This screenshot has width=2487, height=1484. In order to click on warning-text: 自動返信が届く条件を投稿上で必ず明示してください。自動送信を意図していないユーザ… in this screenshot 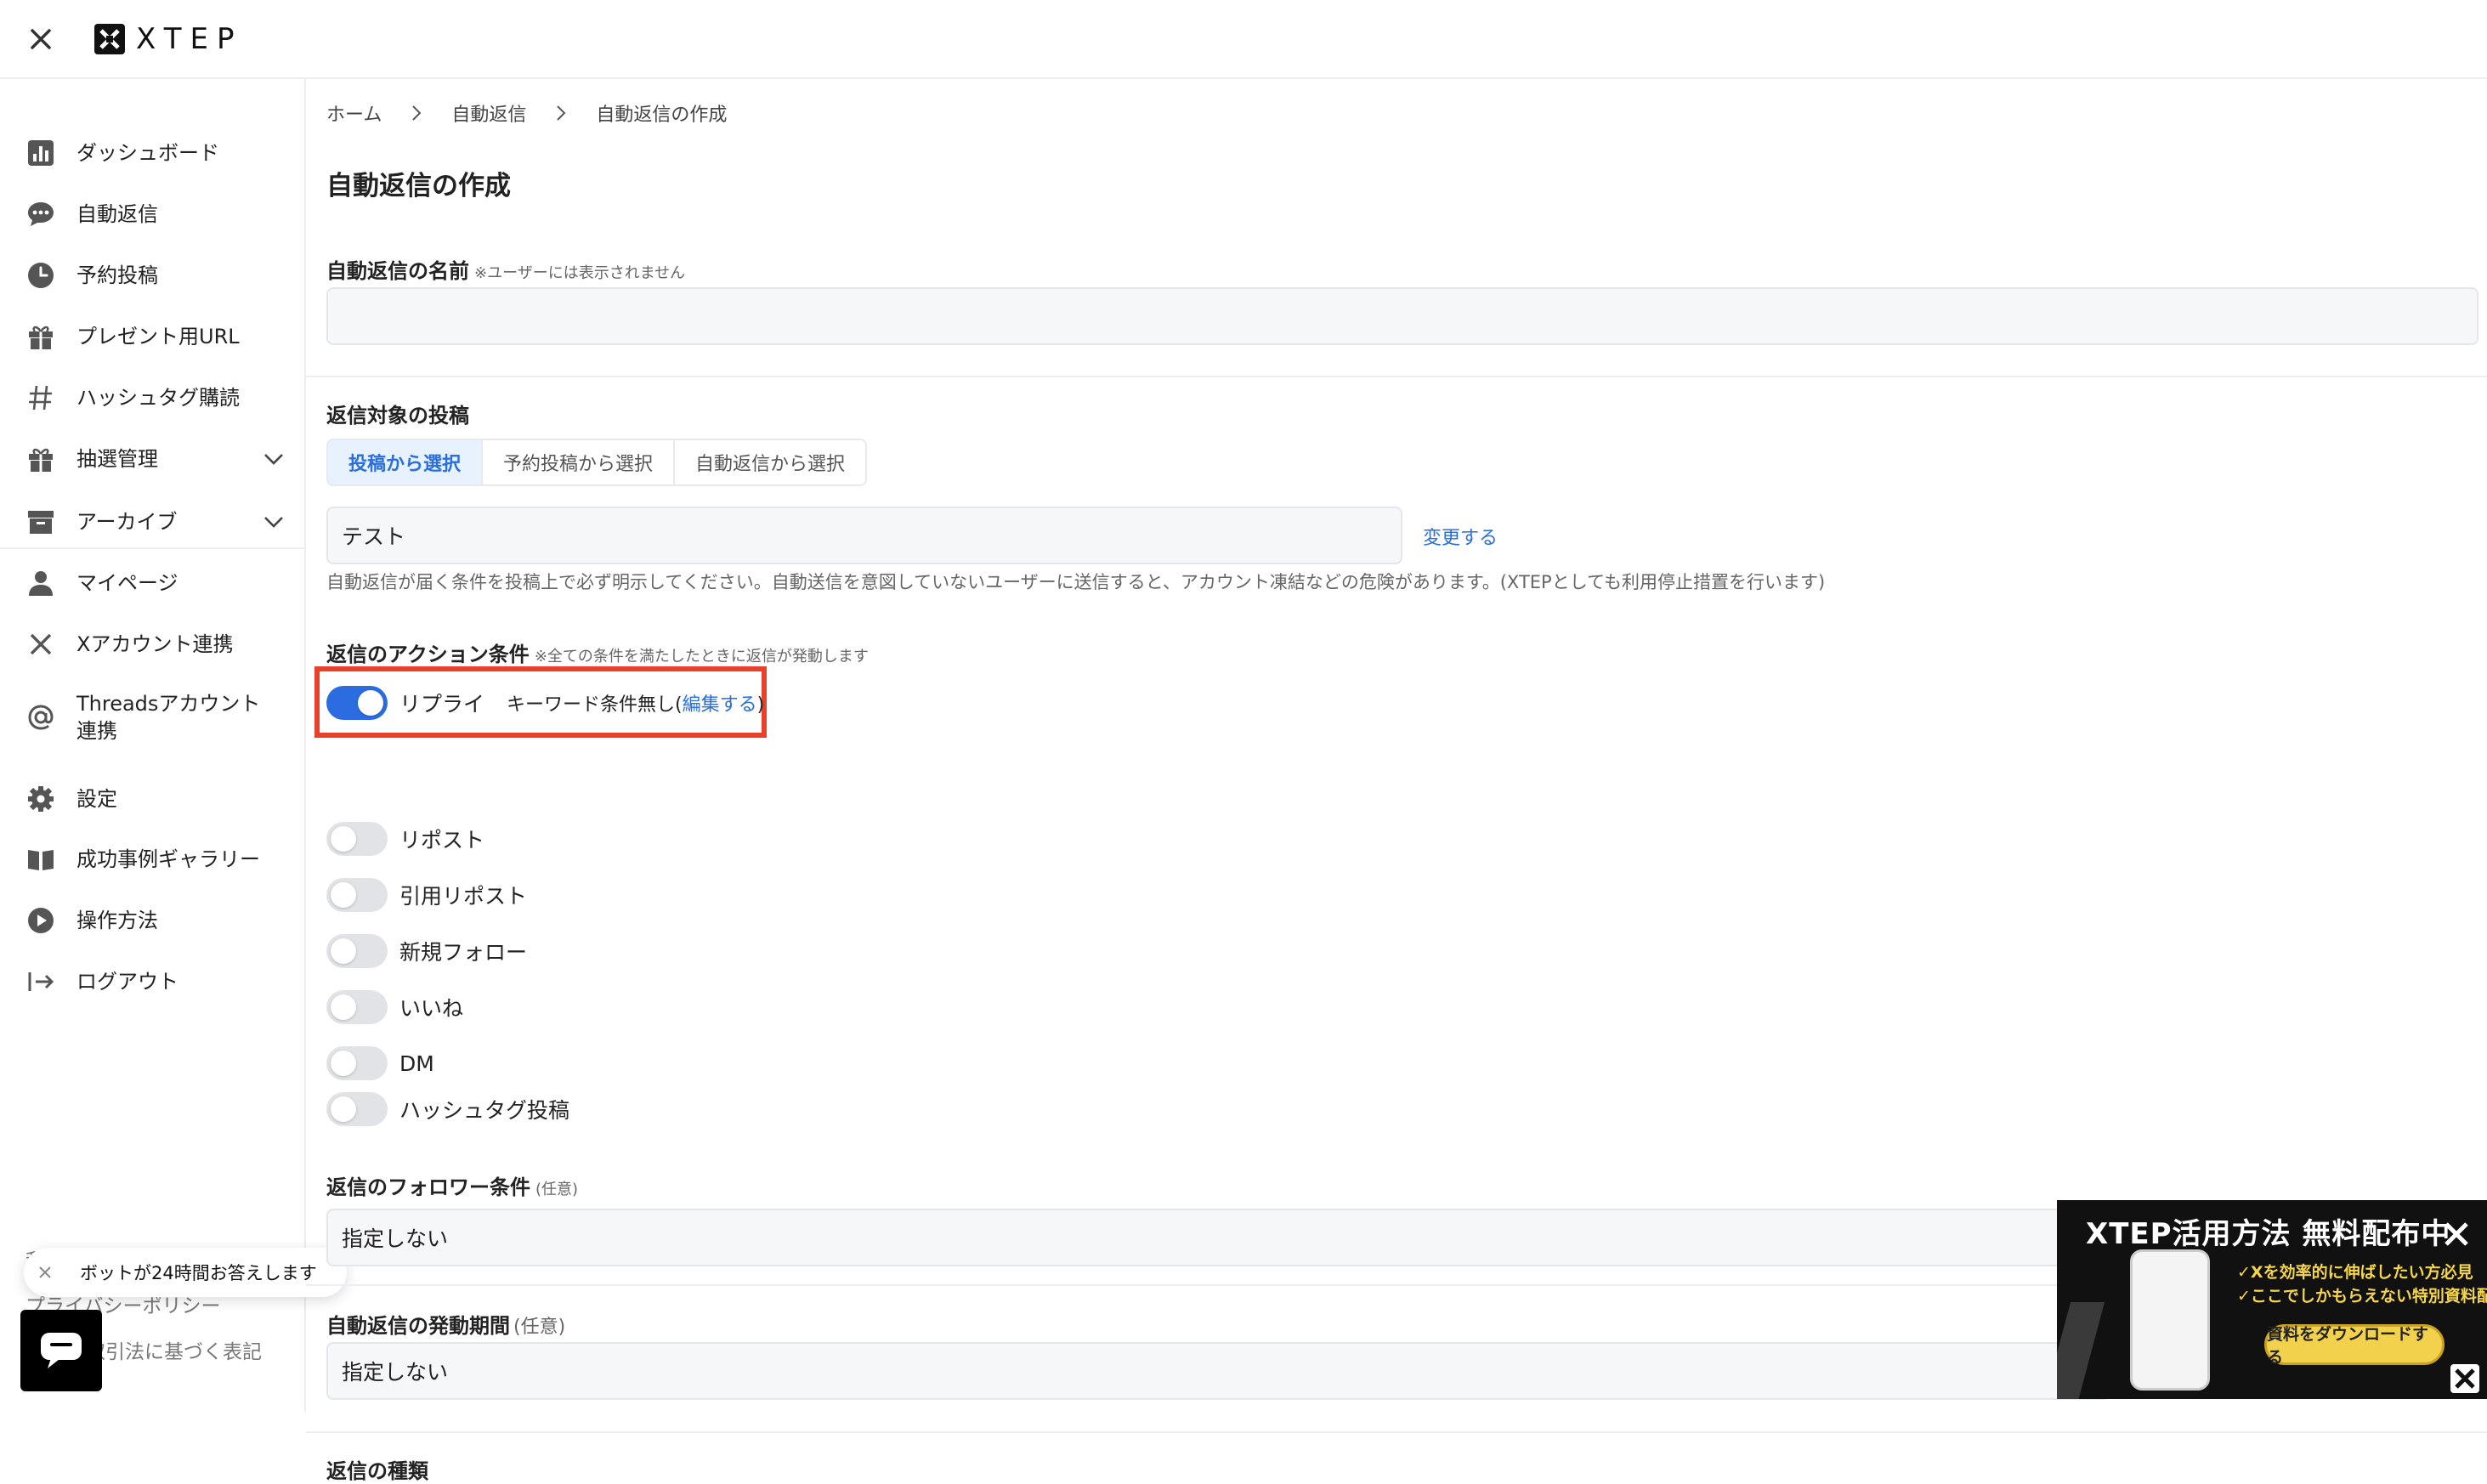, I will do `click(1076, 582)`.